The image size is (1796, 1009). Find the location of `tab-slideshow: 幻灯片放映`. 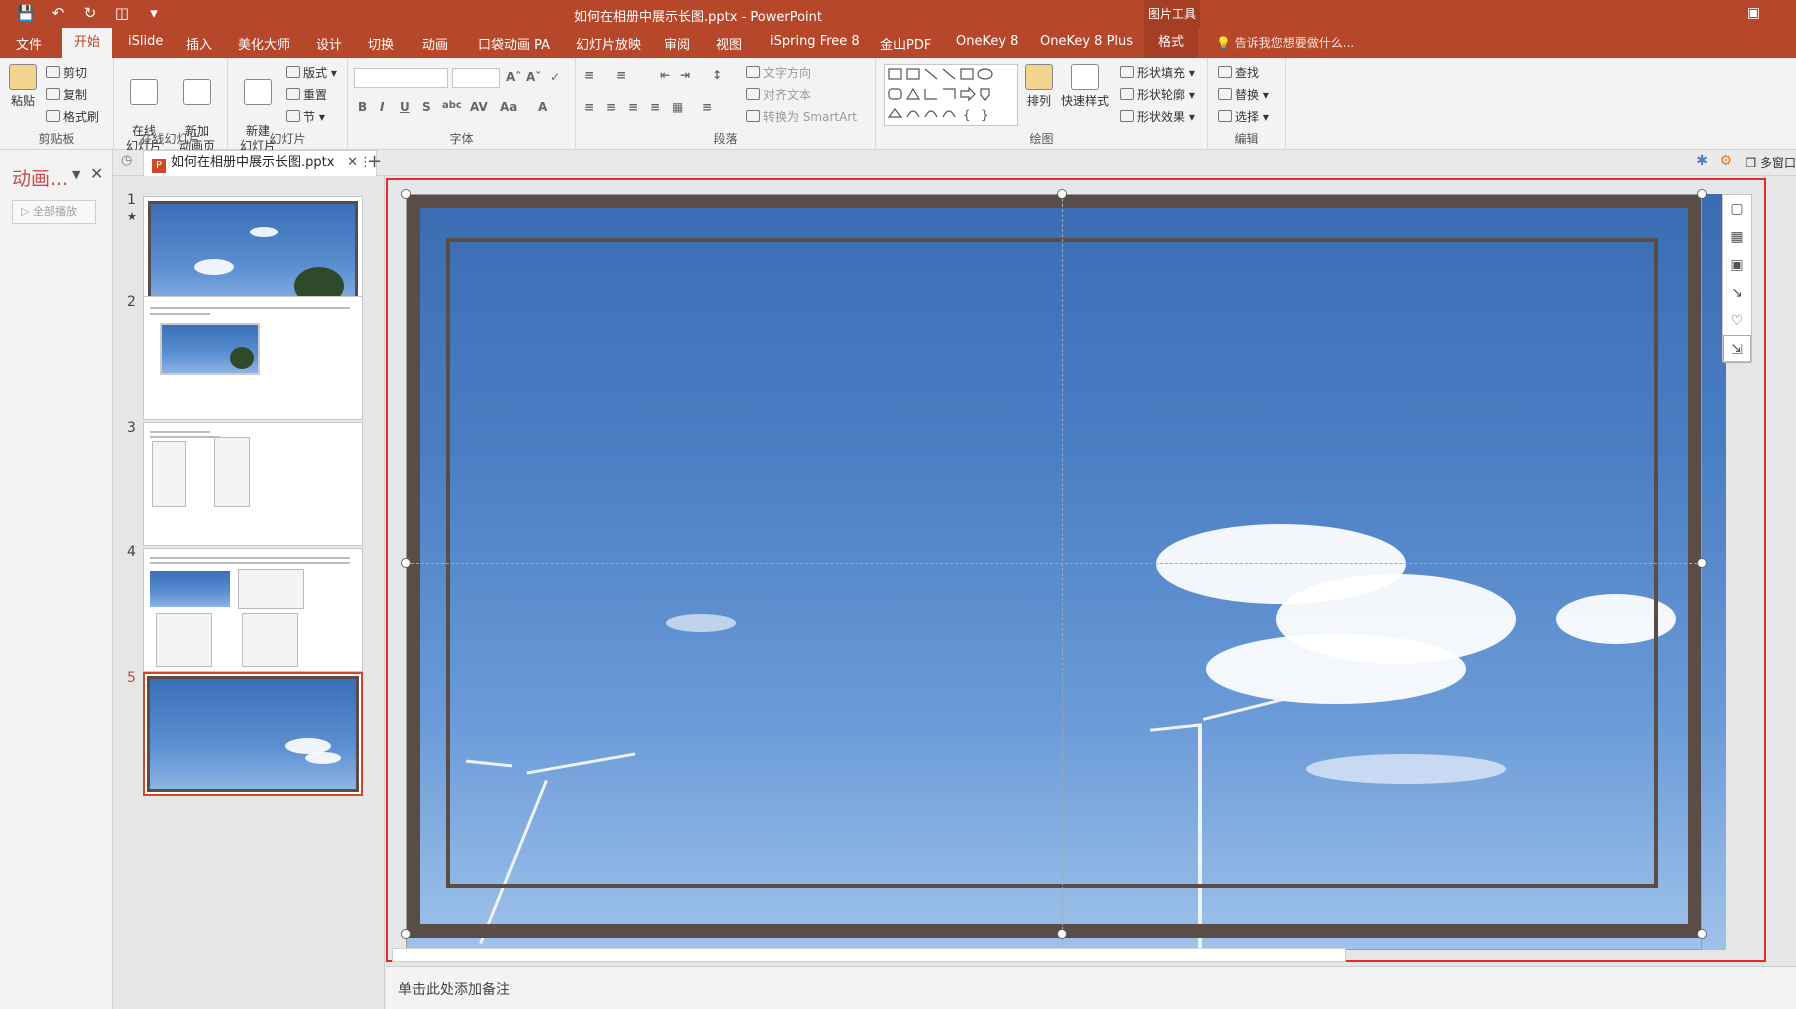

tab-slideshow: 幻灯片放映 is located at coordinates (608, 43).